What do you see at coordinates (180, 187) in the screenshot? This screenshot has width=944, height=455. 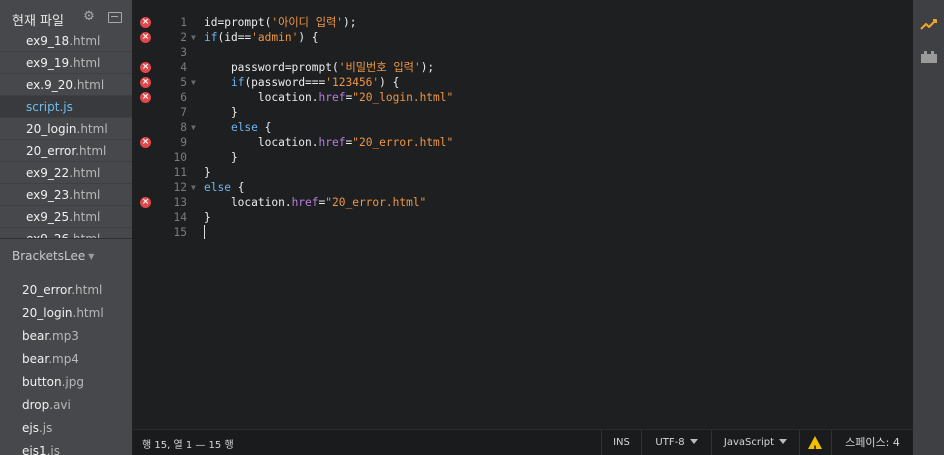 I see `line-number: 12` at bounding box center [180, 187].